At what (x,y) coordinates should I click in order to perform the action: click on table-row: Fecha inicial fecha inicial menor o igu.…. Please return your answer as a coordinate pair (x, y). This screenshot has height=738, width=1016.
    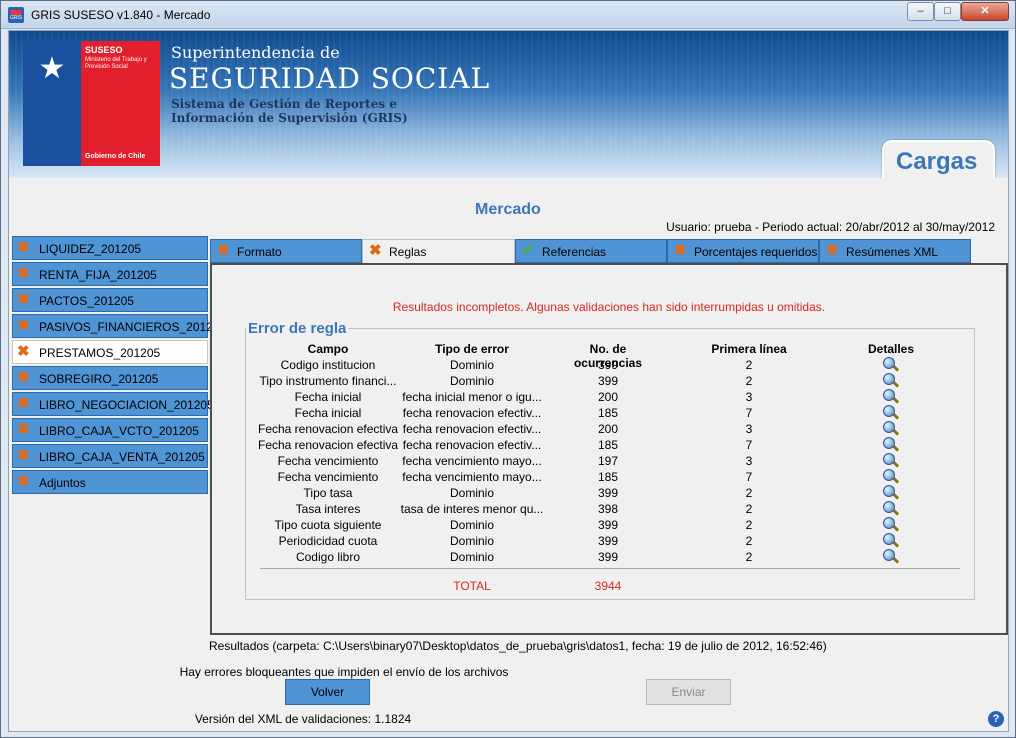
    Looking at the image, I should click on (609, 397).